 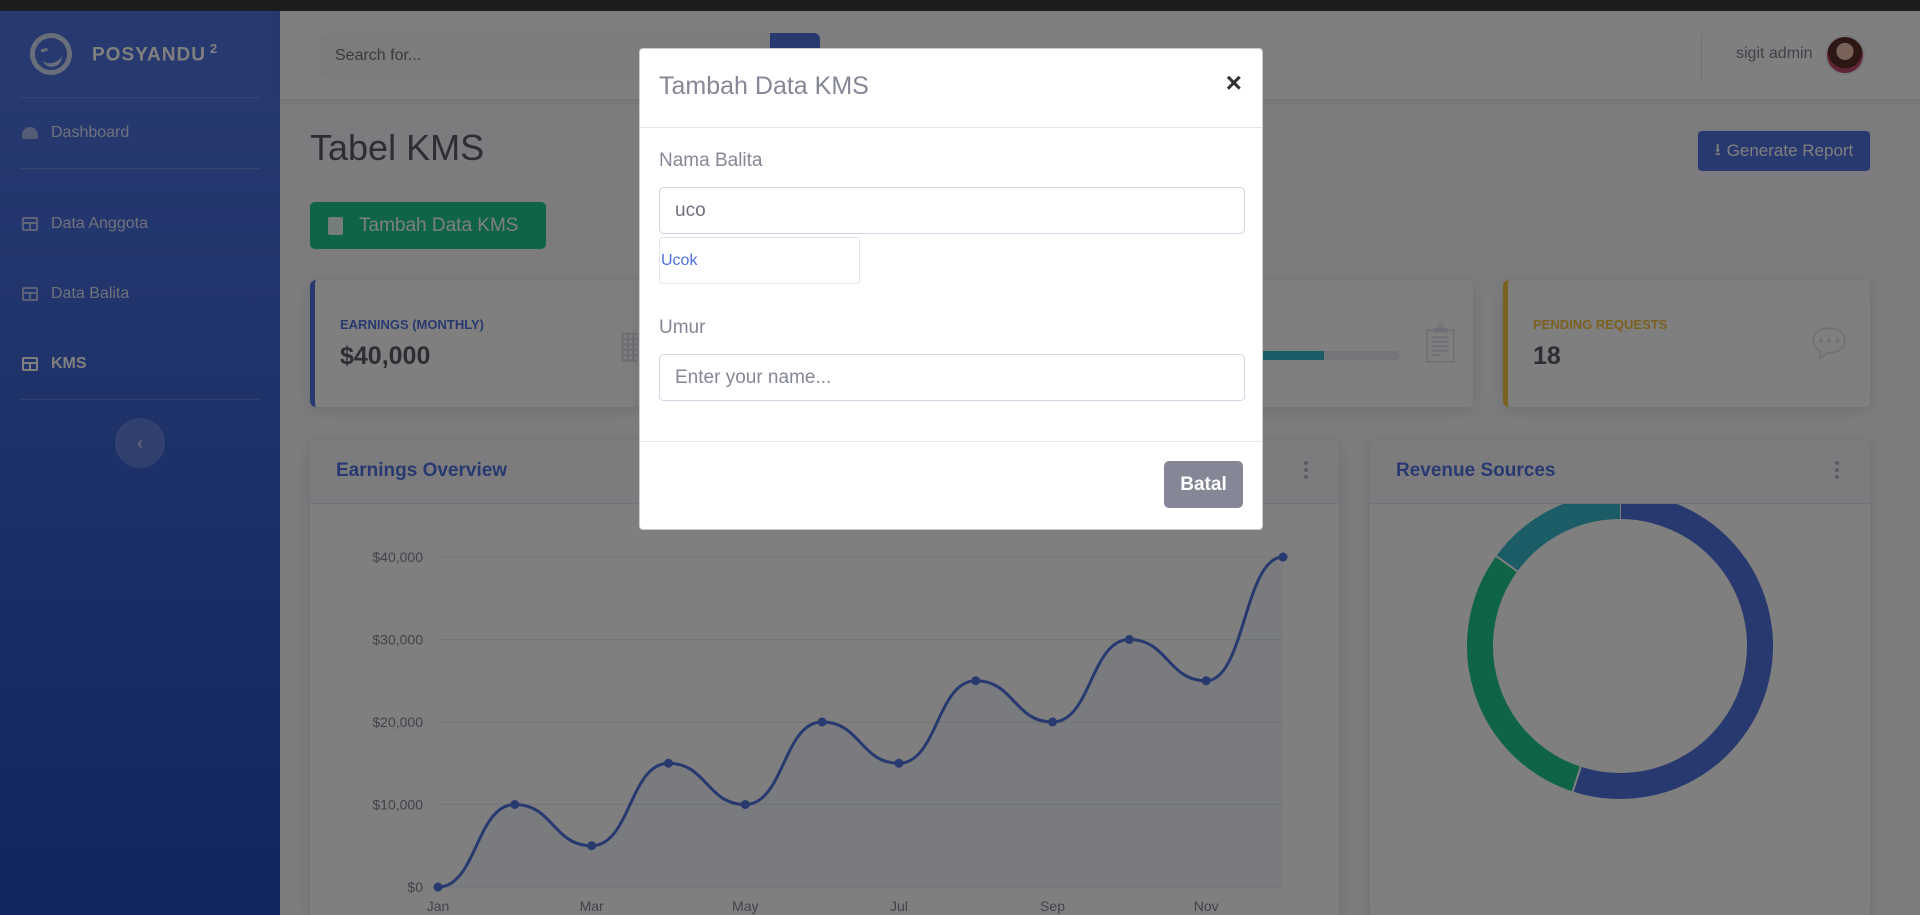 What do you see at coordinates (679, 261) in the screenshot?
I see `autocomplete-item: Ucok` at bounding box center [679, 261].